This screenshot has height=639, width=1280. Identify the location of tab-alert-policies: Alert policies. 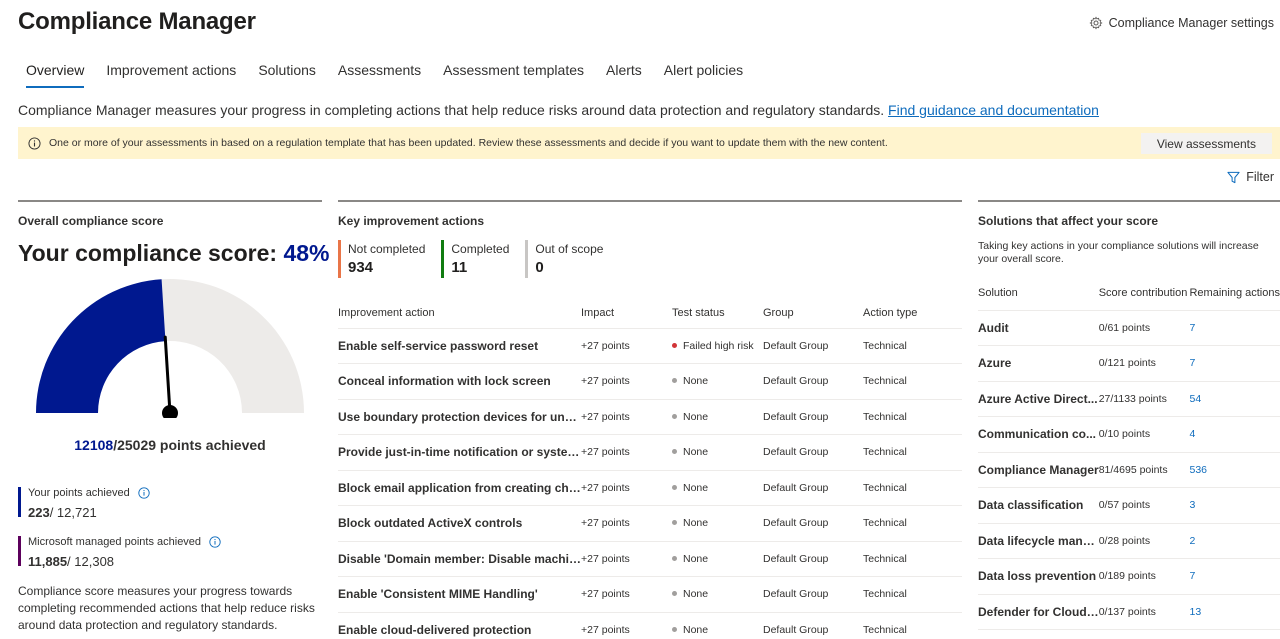
(703, 73).